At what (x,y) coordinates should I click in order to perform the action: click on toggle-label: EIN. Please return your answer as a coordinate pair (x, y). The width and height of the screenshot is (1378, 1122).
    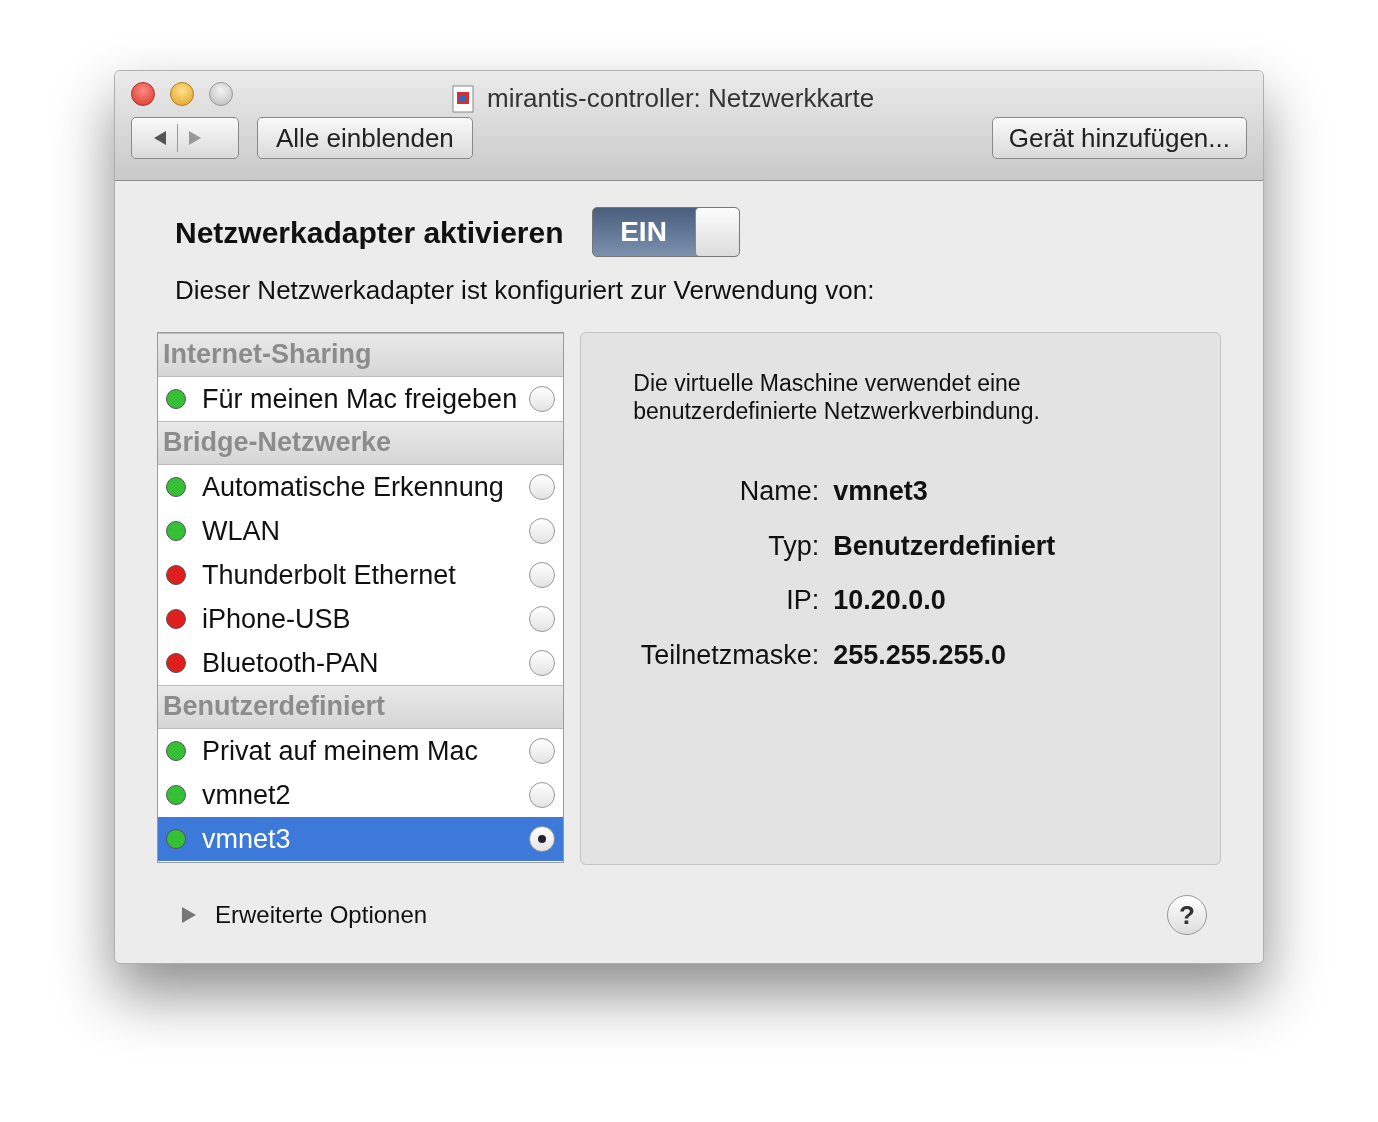
    Looking at the image, I should click on (643, 232).